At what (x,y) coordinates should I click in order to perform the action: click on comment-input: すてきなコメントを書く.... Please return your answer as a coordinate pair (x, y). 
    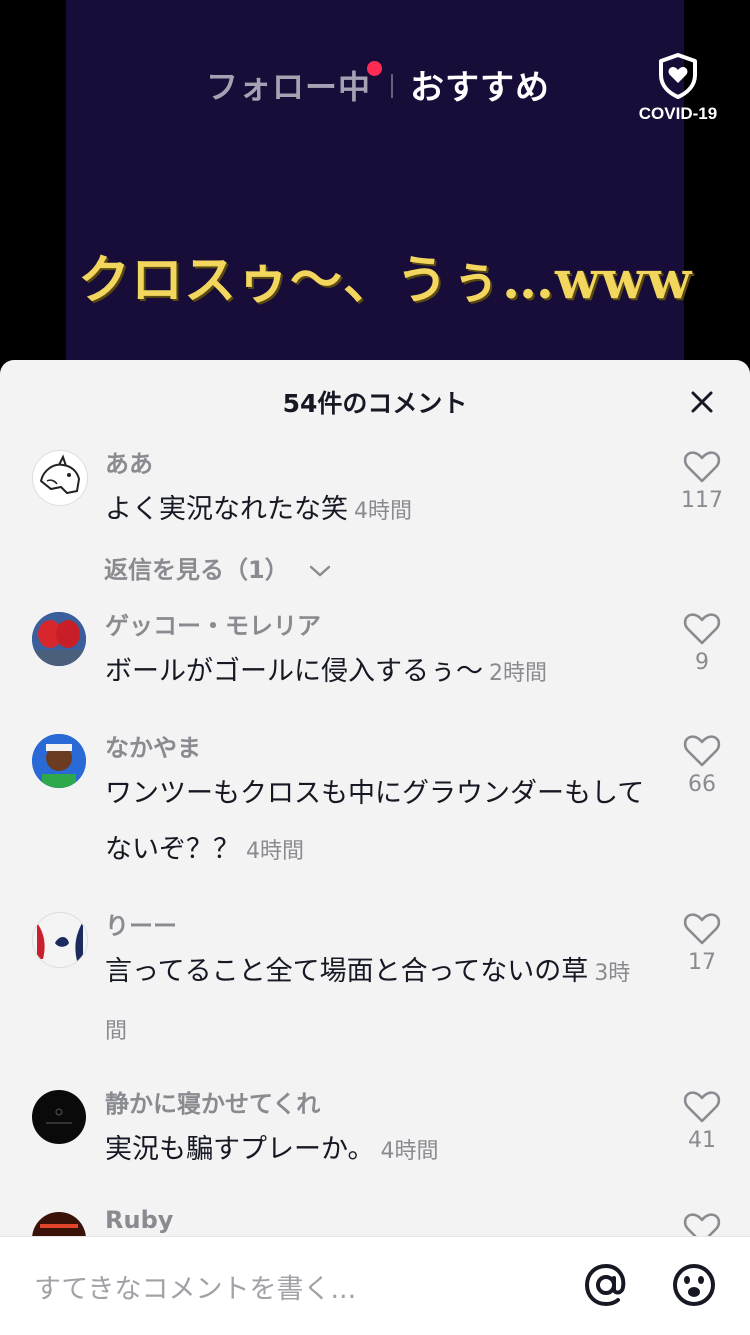
    Looking at the image, I should click on (195, 1286).